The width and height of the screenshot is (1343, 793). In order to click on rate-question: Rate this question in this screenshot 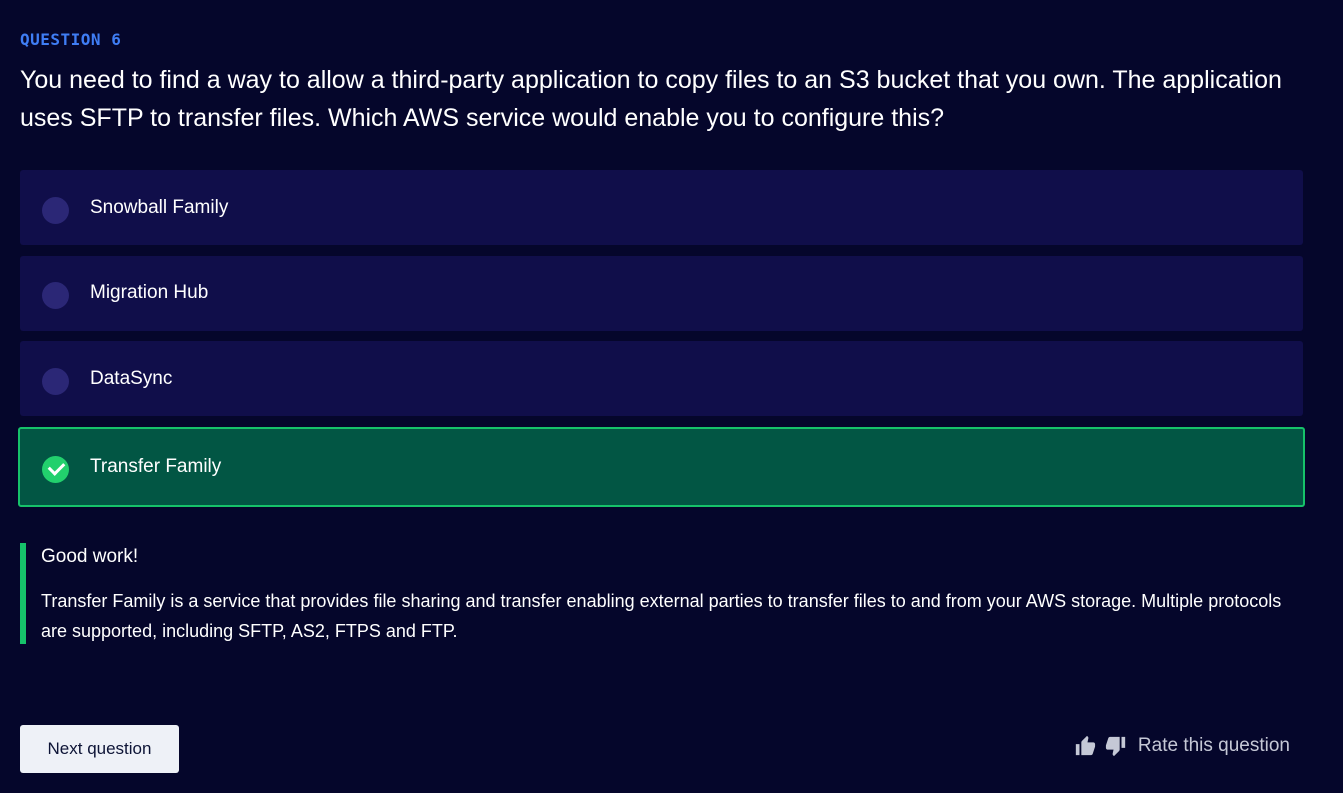, I will do `click(1182, 746)`.